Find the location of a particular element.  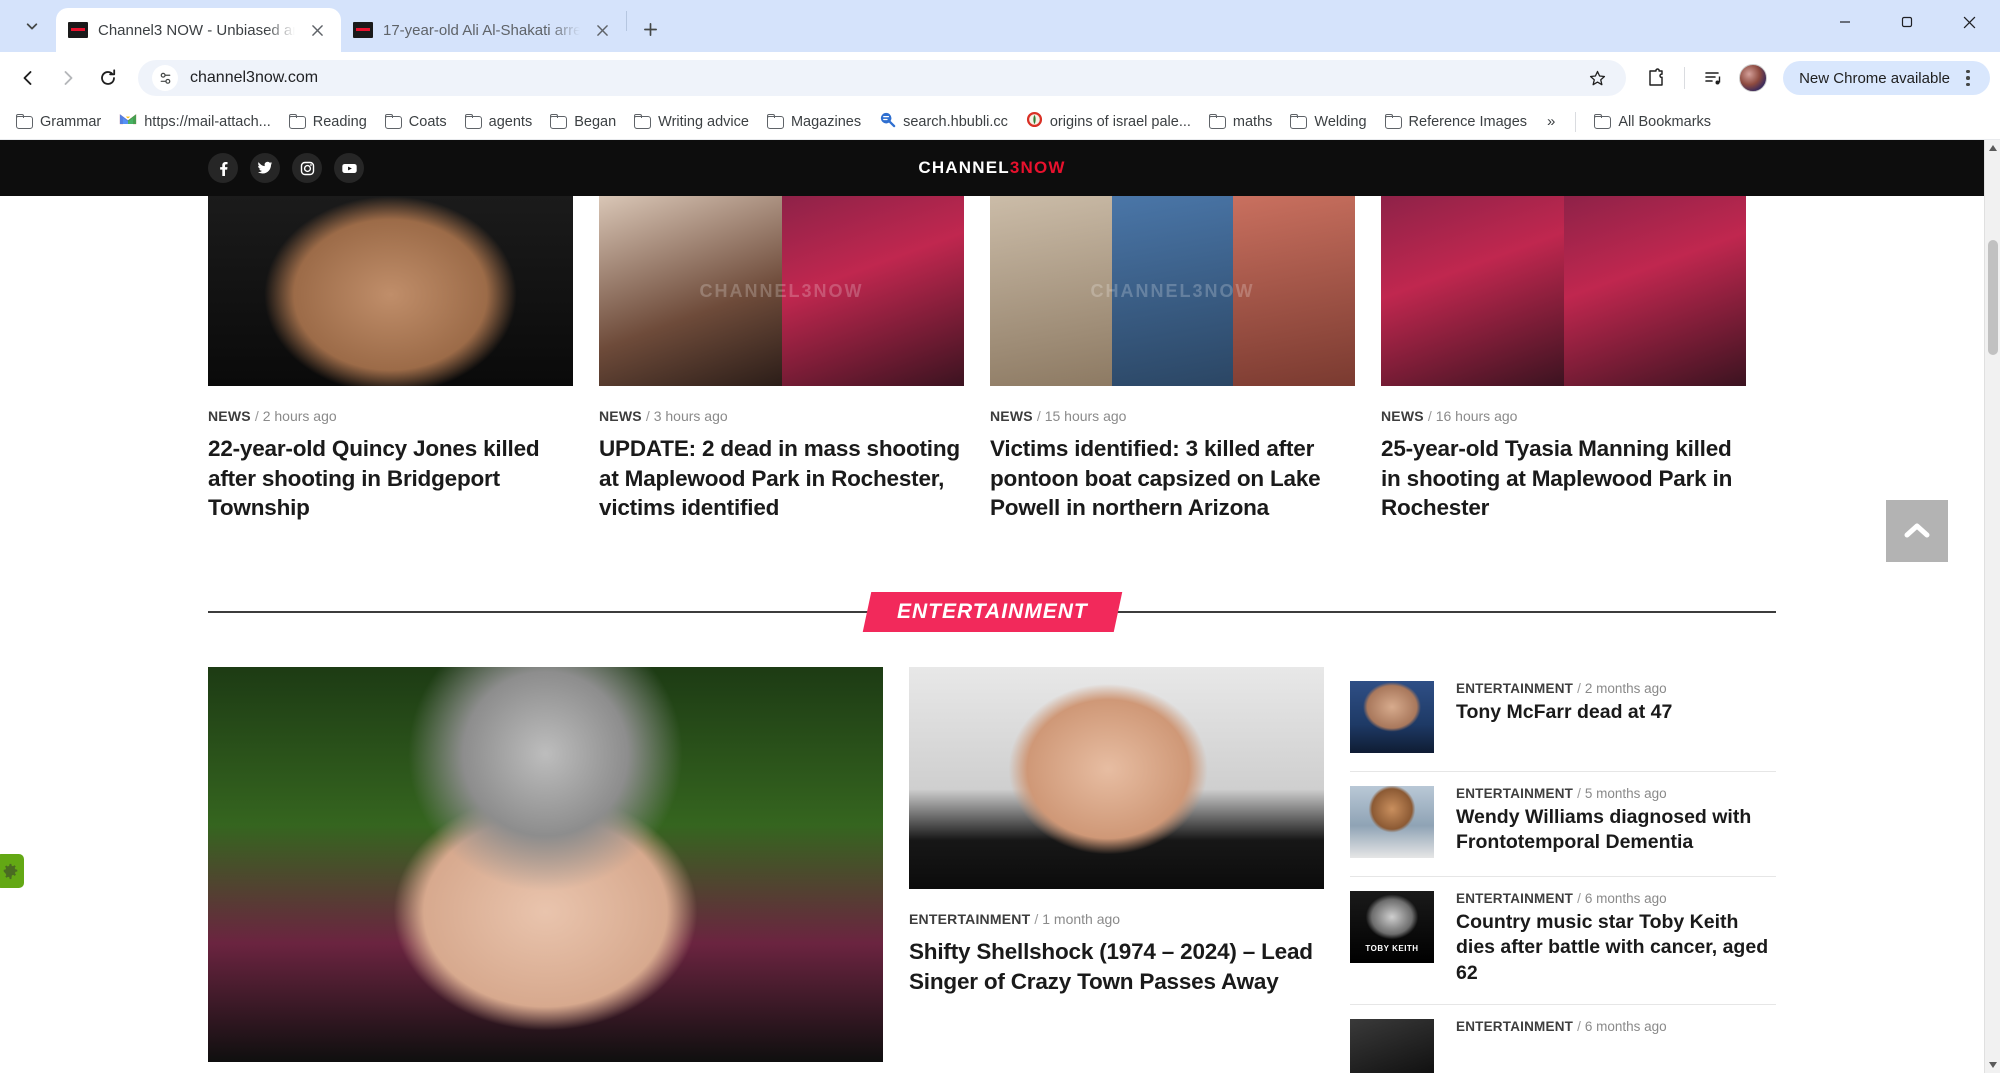

facebook-icon is located at coordinates (223, 168).